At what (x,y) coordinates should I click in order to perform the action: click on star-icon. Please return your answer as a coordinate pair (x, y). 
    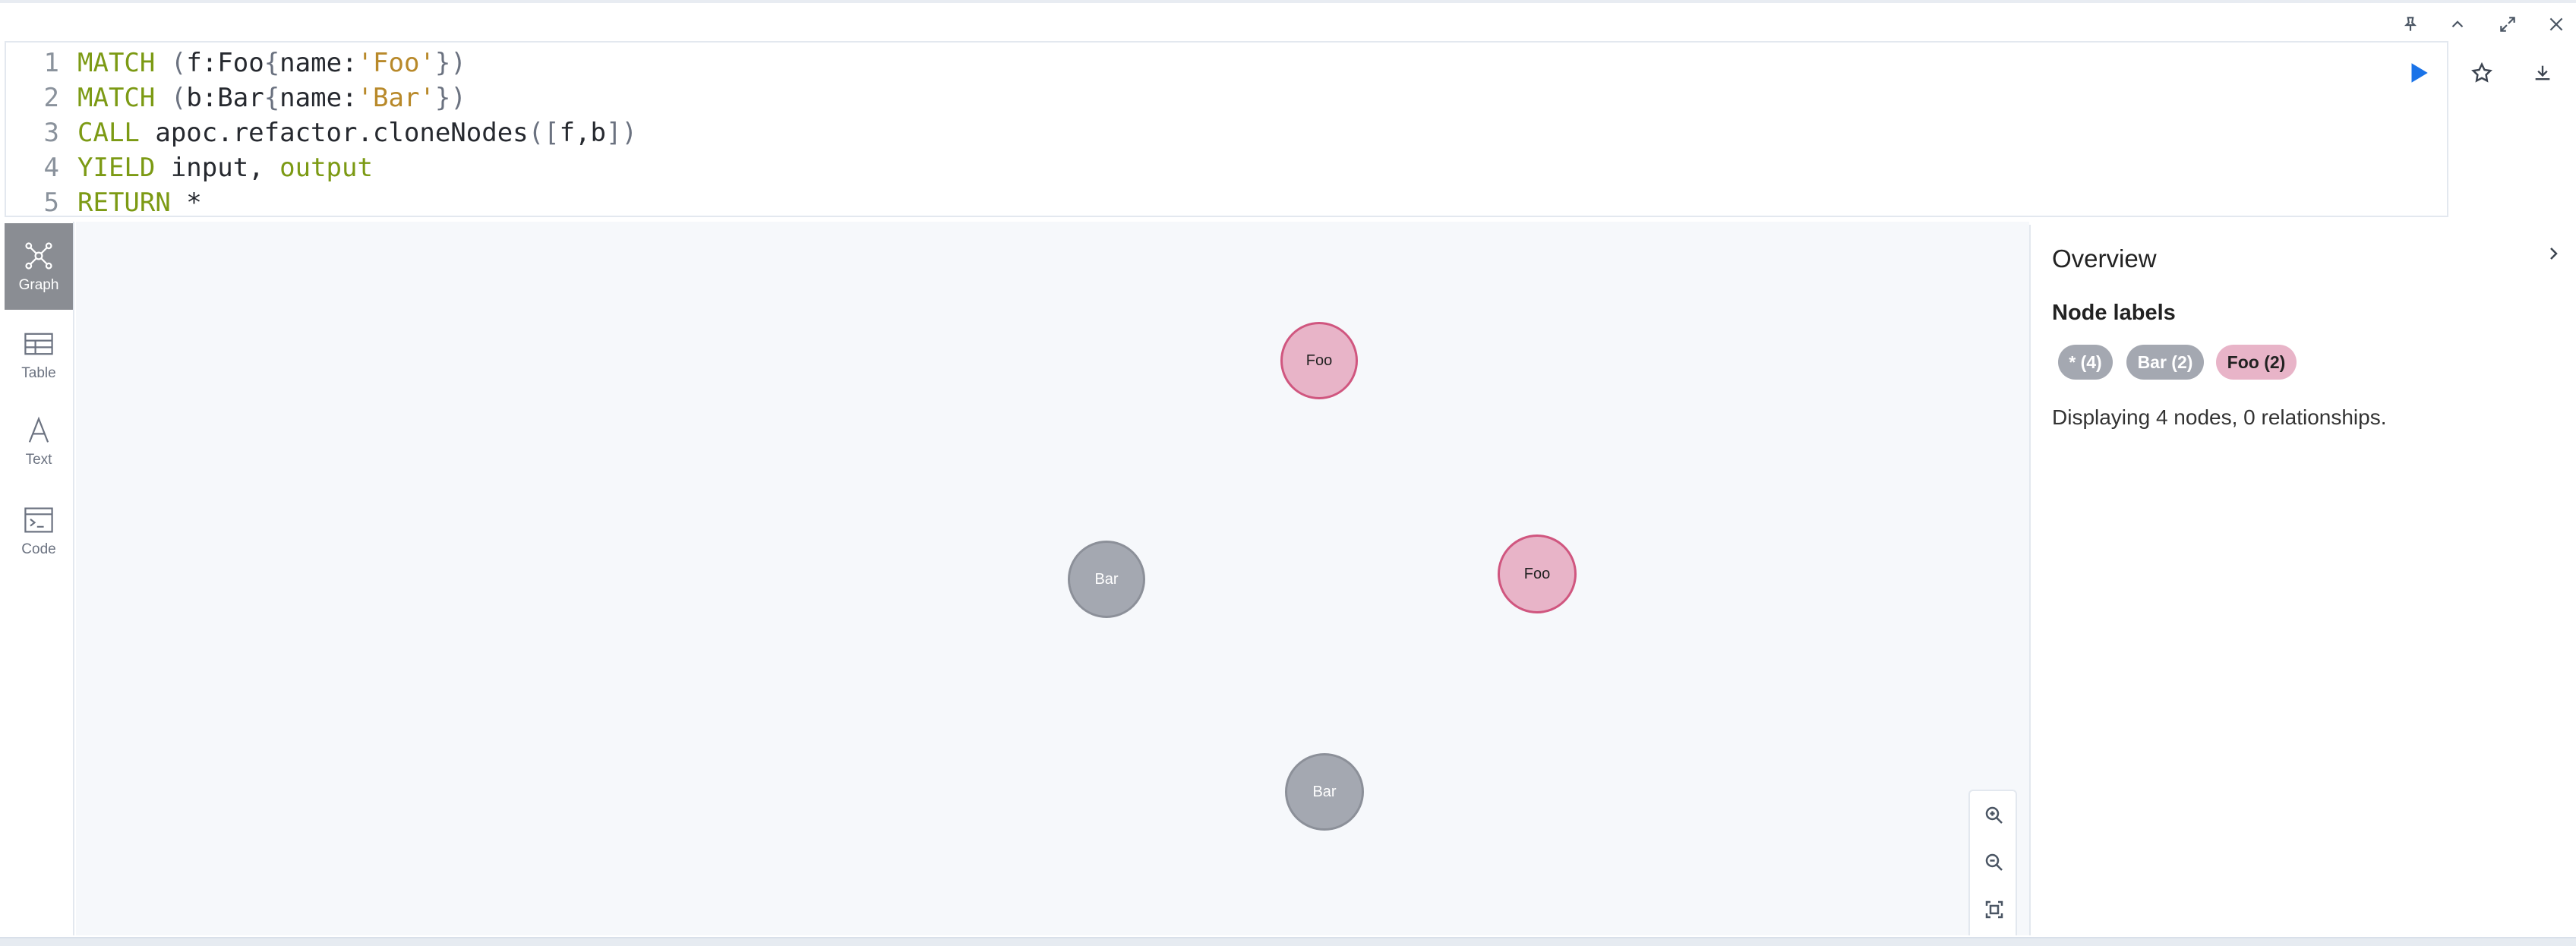
    Looking at the image, I should click on (2482, 73).